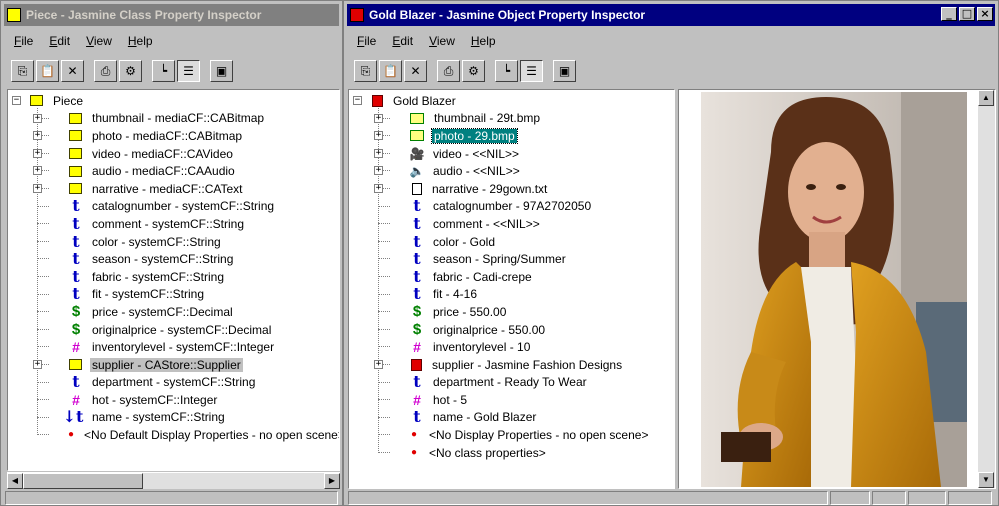  I want to click on tree-item: ↓t name - systemCF::String, so click(173, 418).